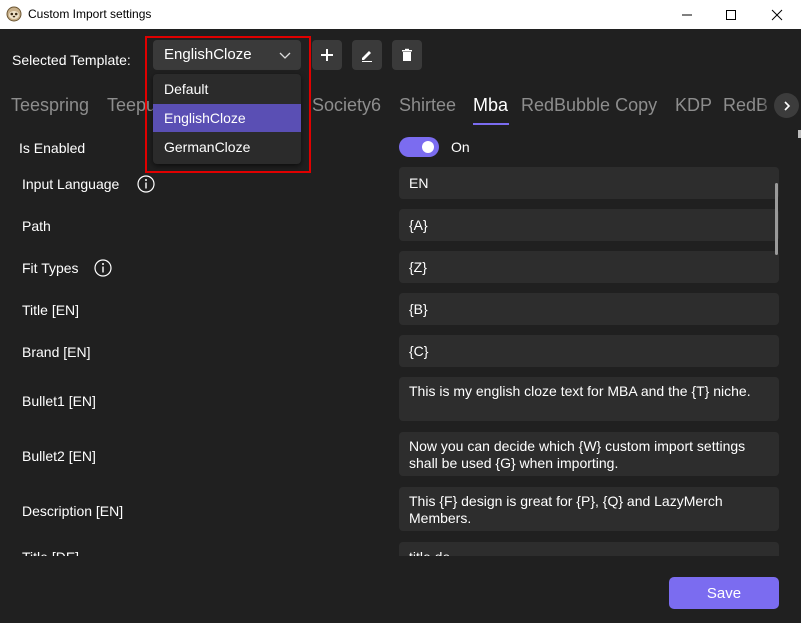 The width and height of the screenshot is (801, 623). What do you see at coordinates (428, 147) in the screenshot?
I see `toggle-knob` at bounding box center [428, 147].